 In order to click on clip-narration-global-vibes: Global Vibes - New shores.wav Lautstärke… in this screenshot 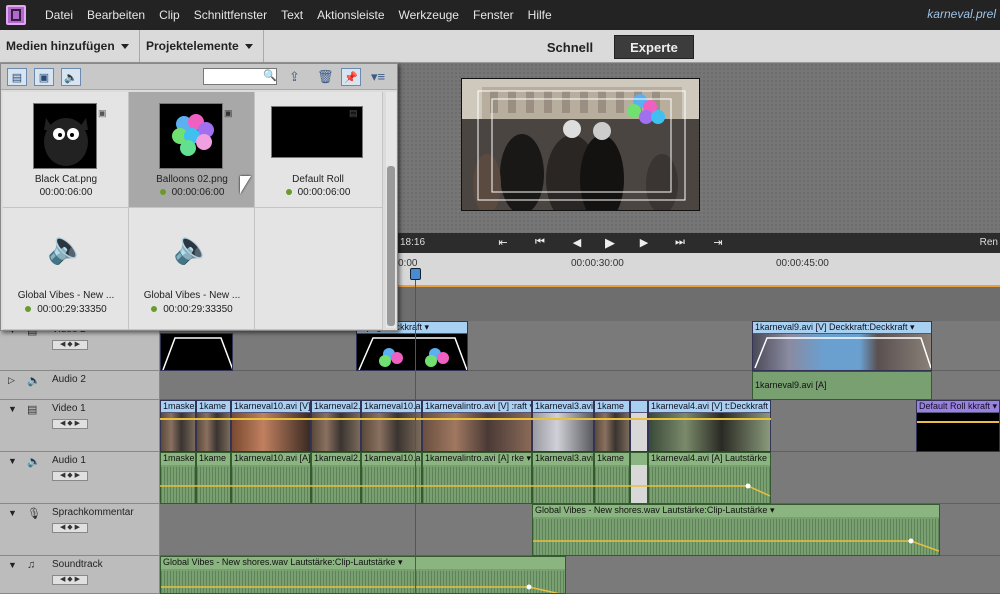, I will do `click(736, 530)`.